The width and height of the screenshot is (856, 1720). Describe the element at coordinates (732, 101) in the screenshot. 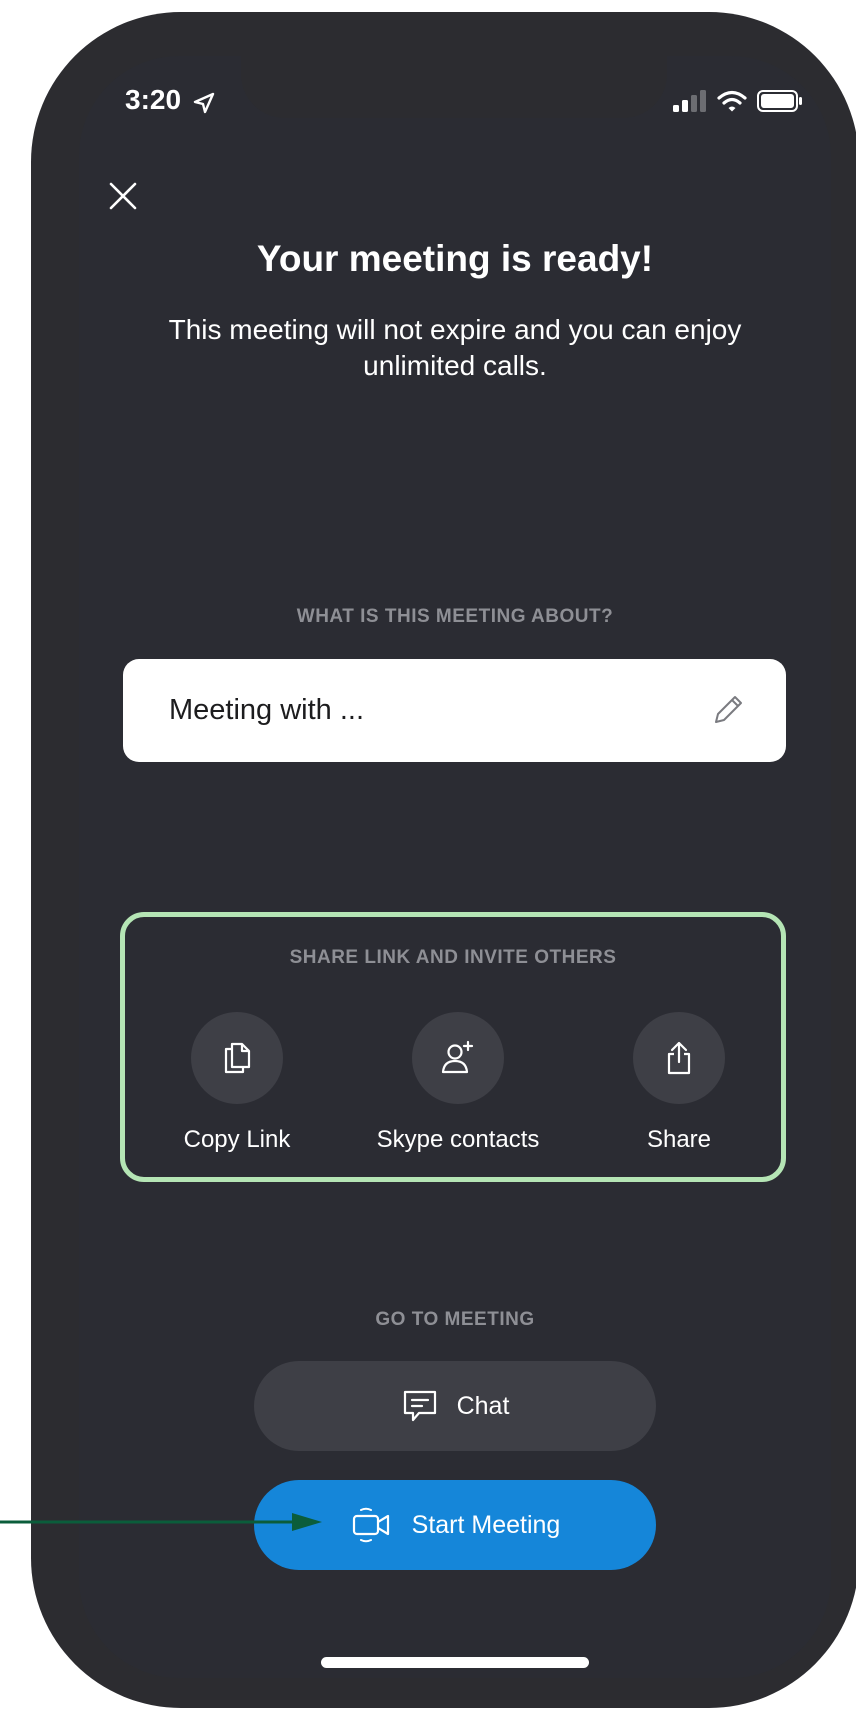

I see `wifi-icon` at that location.